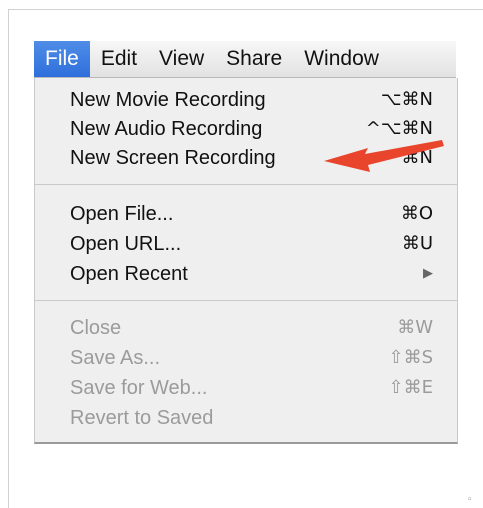  Describe the element at coordinates (470, 499) in the screenshot. I see `corner-mark-icon: ▫` at that location.